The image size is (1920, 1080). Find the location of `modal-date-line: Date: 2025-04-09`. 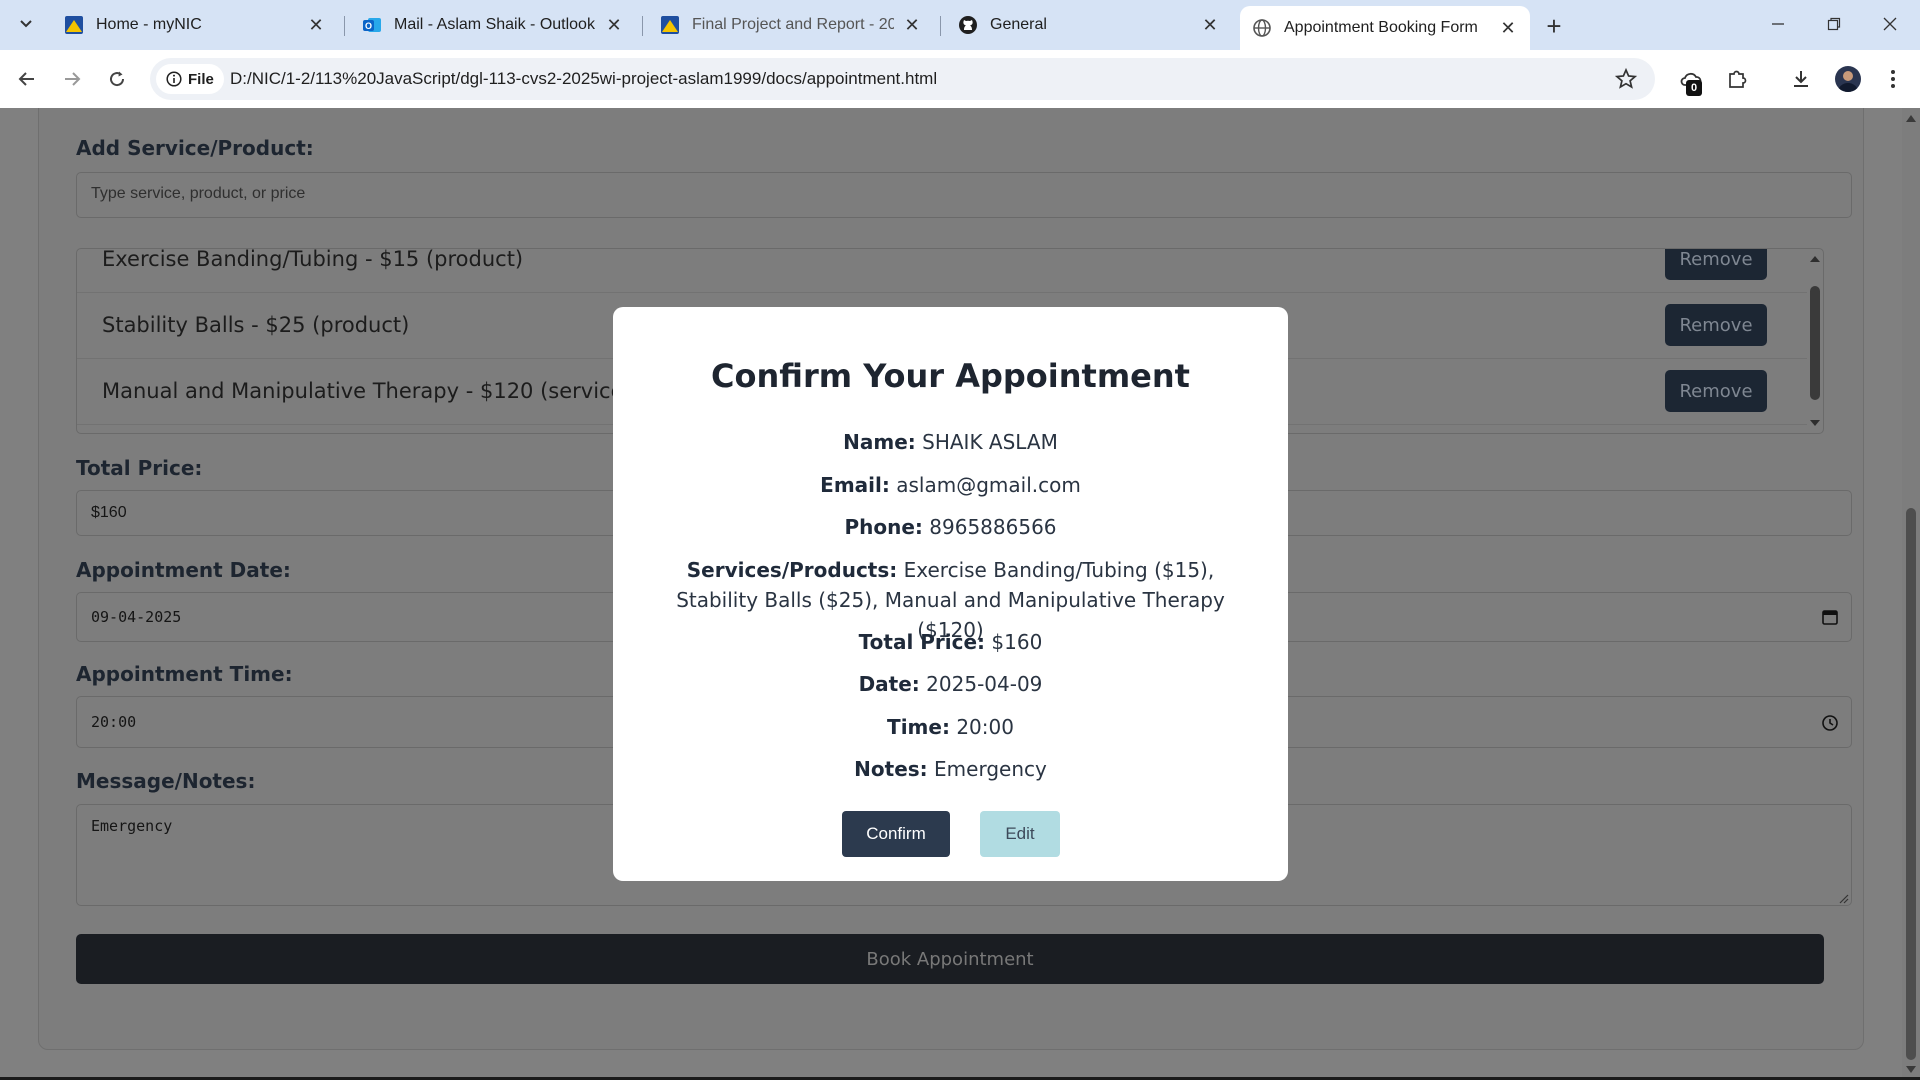

modal-date-line: Date: 2025-04-09 is located at coordinates (950, 684).